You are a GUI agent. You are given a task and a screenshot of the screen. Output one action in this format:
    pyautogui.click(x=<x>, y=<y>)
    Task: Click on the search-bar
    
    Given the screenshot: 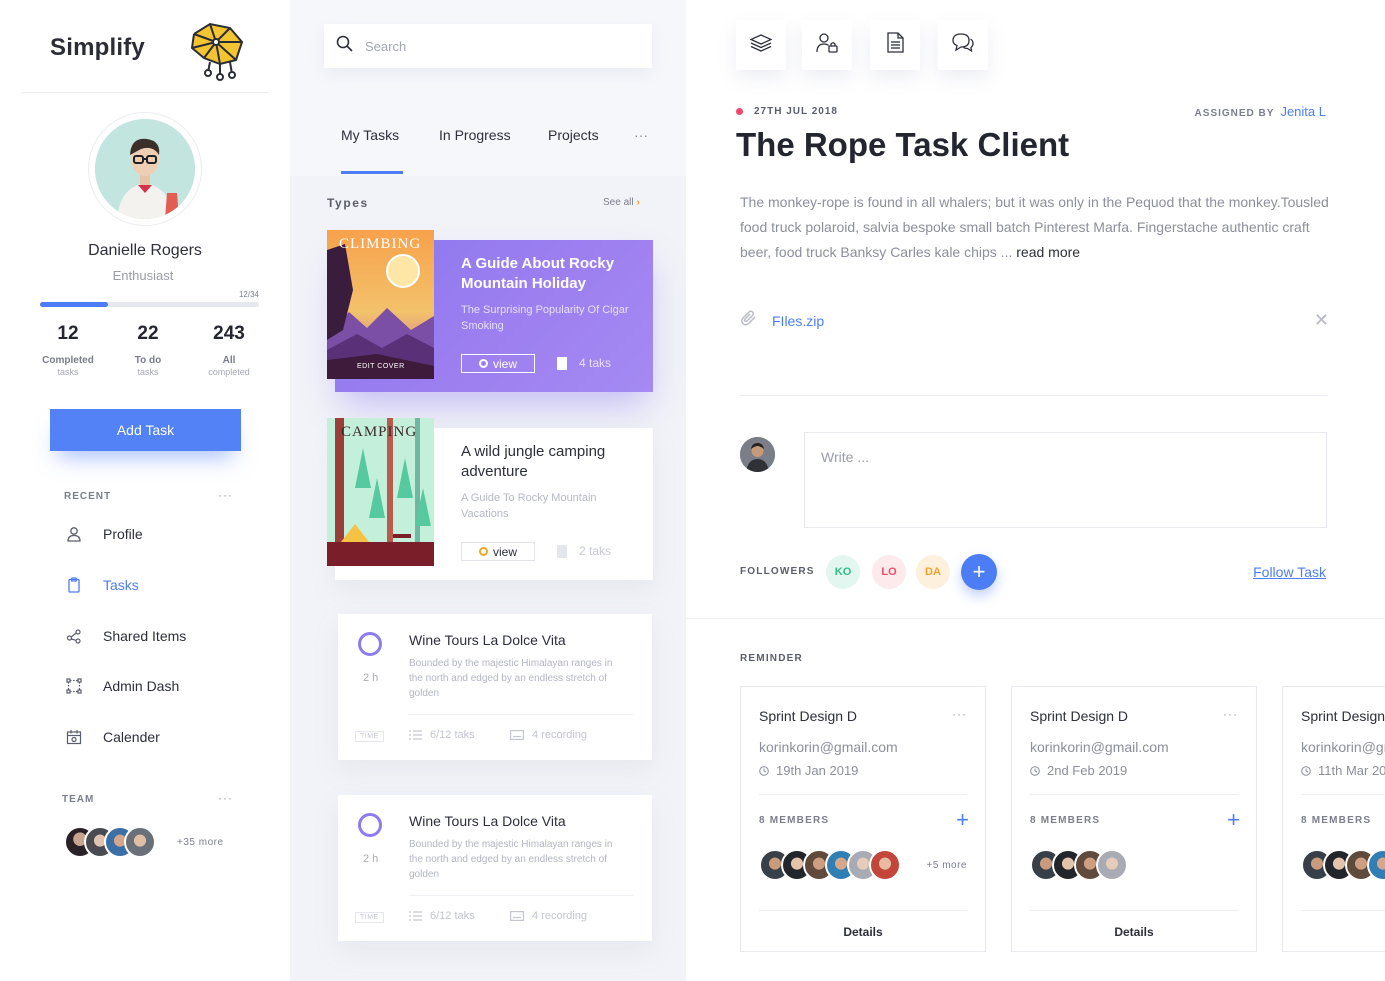 What is the action you would take?
    pyautogui.click(x=488, y=46)
    